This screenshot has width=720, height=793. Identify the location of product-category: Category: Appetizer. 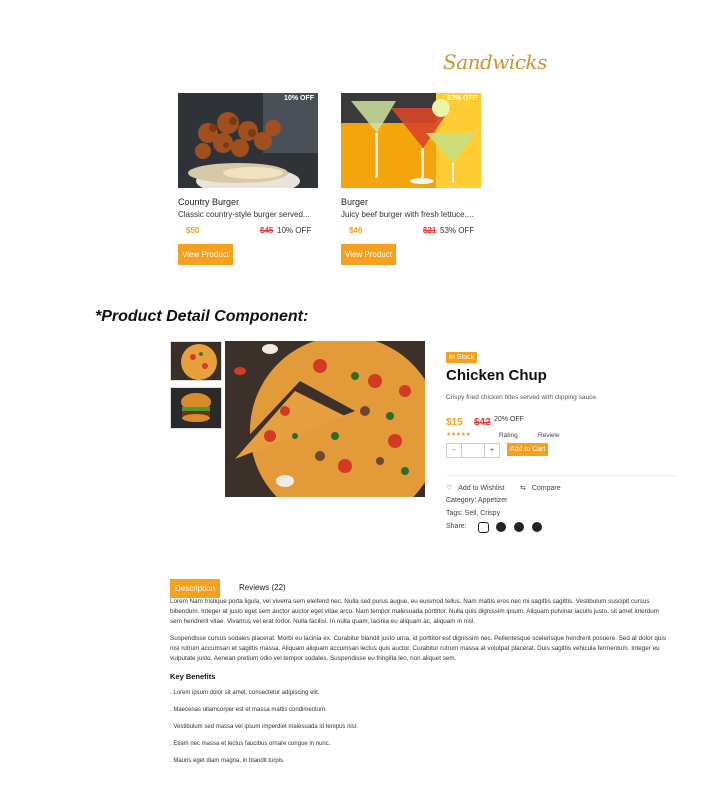
(477, 500).